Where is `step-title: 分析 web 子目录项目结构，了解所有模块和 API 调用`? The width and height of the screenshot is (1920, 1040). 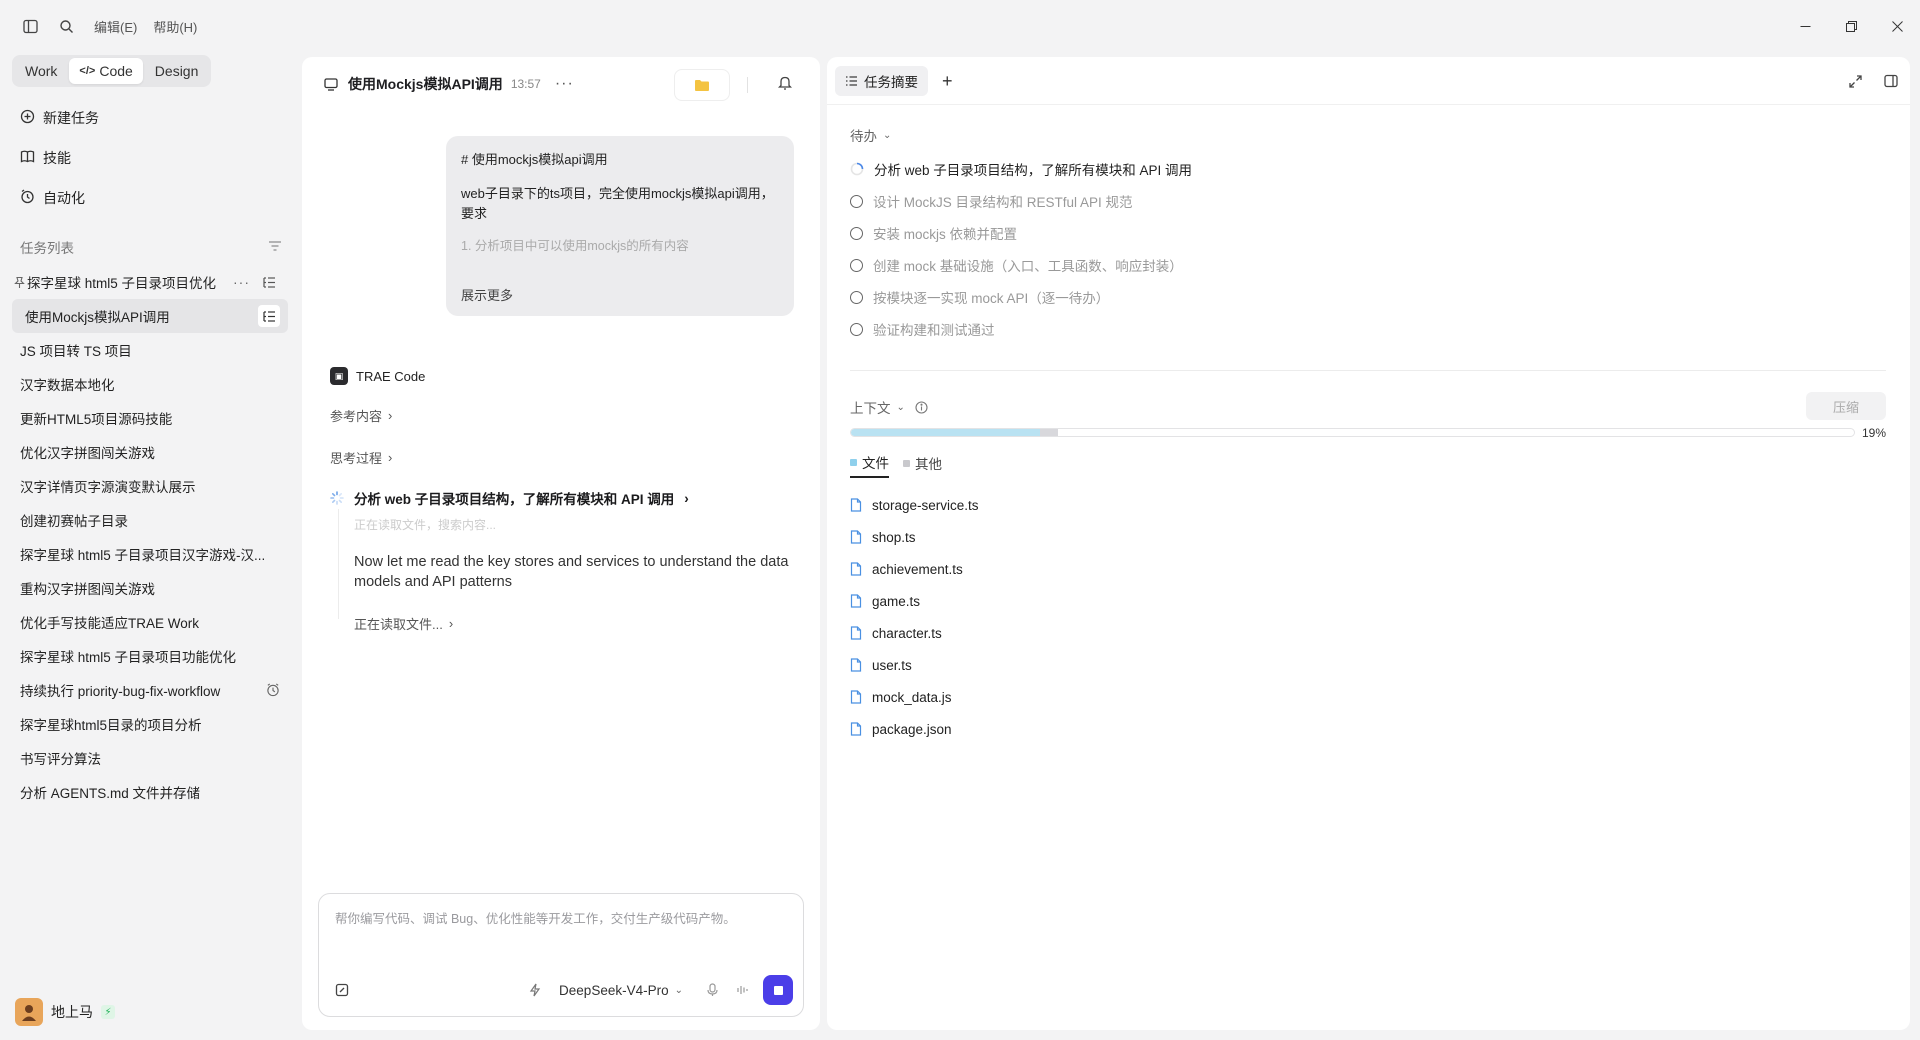 step-title: 分析 web 子目录项目结构，了解所有模块和 API 调用 is located at coordinates (514, 499).